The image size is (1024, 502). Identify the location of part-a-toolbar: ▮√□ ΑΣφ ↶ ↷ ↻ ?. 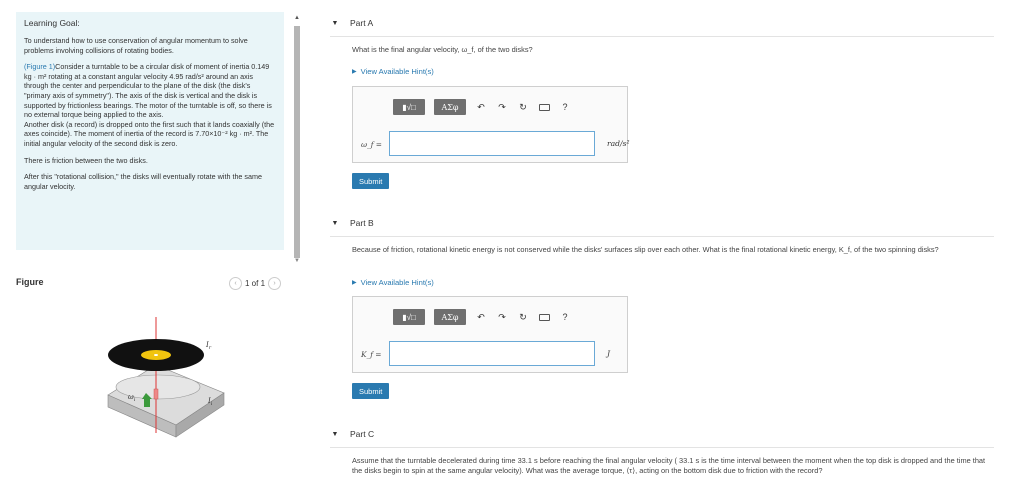
(482, 107).